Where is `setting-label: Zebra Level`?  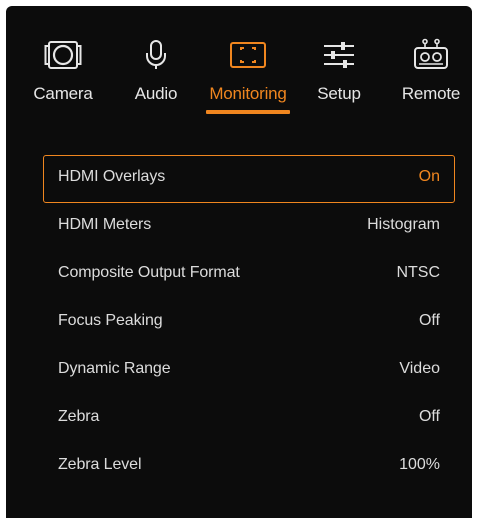 setting-label: Zebra Level is located at coordinates (100, 464).